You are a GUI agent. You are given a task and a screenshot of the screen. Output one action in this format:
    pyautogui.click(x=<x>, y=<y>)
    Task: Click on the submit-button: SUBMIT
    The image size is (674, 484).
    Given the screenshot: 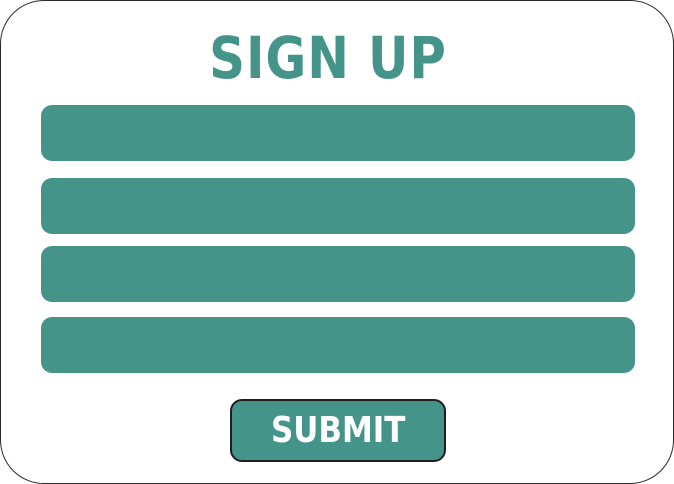 What is the action you would take?
    pyautogui.click(x=338, y=430)
    